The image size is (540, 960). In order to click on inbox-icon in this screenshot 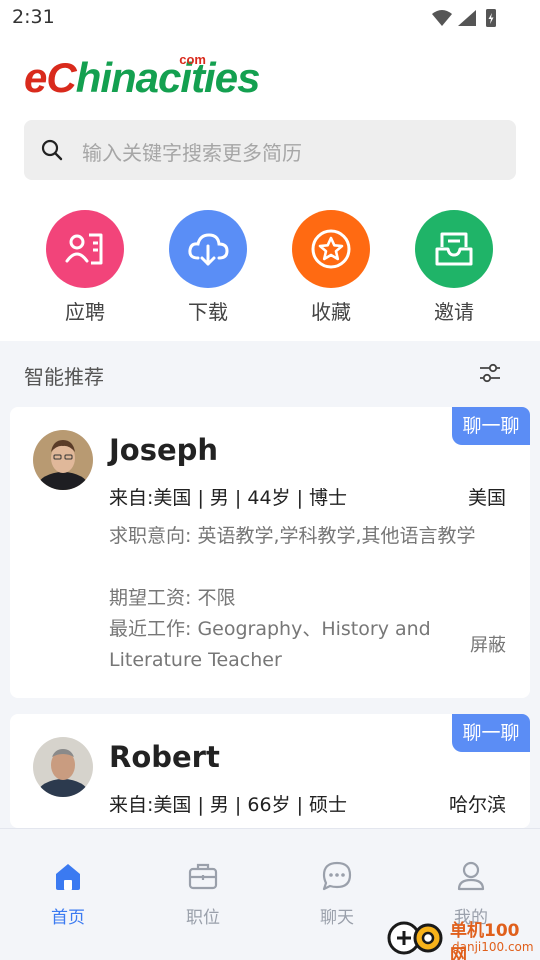, I will do `click(454, 249)`.